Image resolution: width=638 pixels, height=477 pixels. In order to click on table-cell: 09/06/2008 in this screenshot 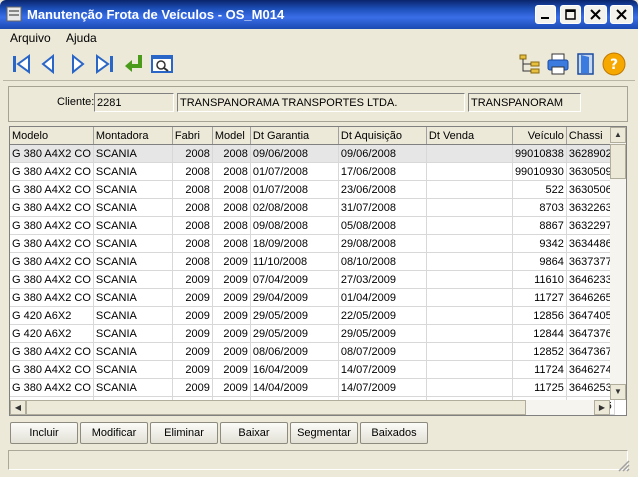, I will do `click(382, 153)`.